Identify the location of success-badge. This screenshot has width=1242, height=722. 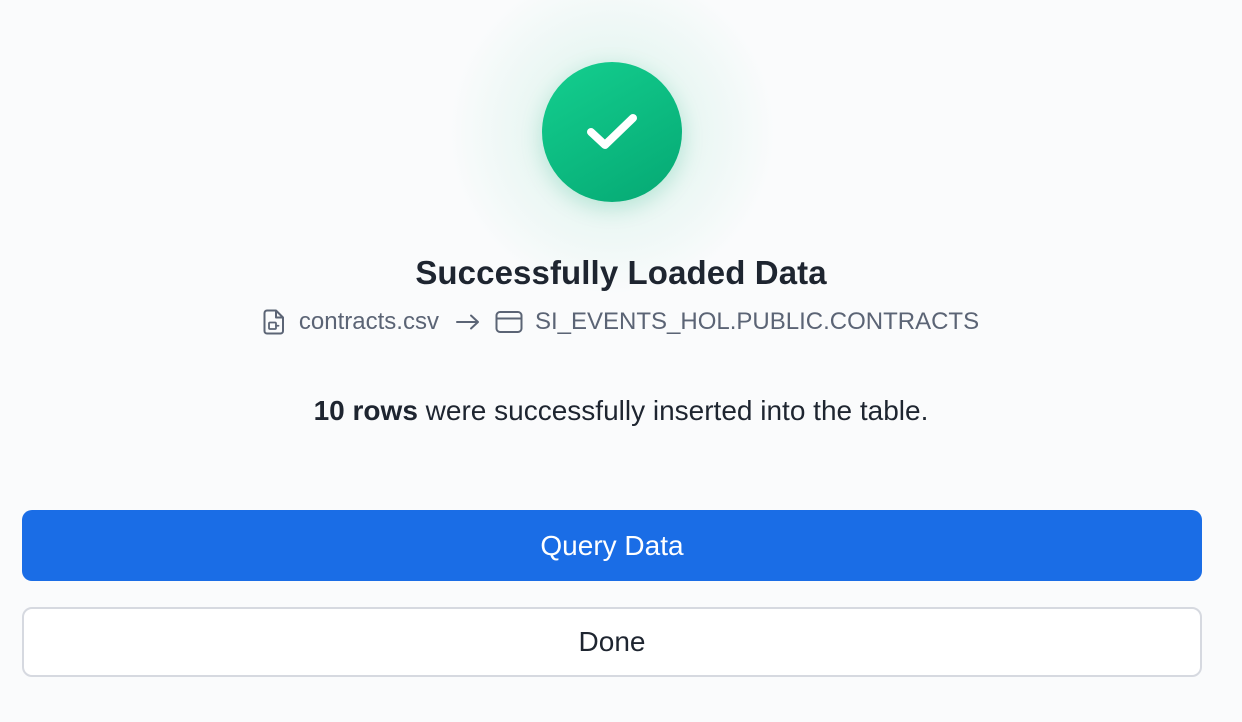
(612, 132).